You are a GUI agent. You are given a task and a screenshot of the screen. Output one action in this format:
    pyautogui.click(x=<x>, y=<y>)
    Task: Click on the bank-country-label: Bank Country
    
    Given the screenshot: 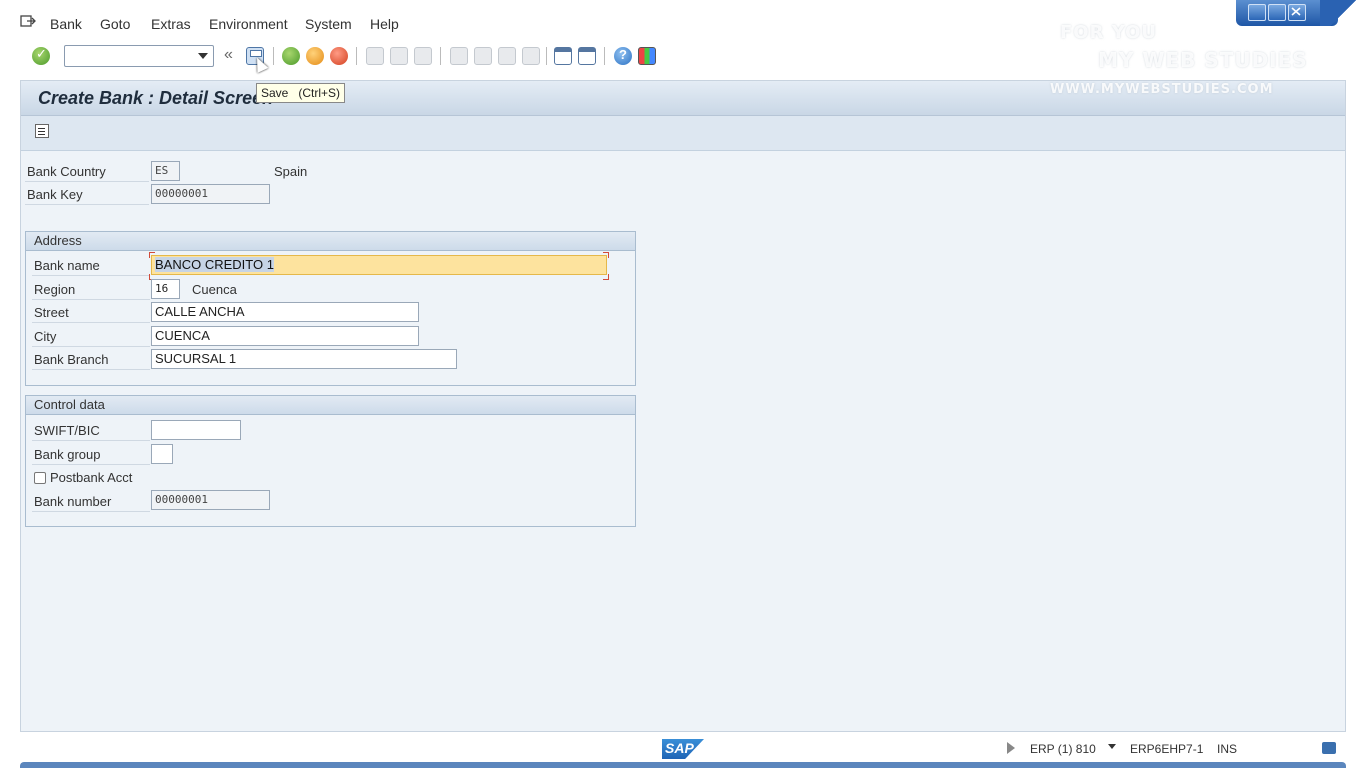 What is the action you would take?
    pyautogui.click(x=66, y=171)
    